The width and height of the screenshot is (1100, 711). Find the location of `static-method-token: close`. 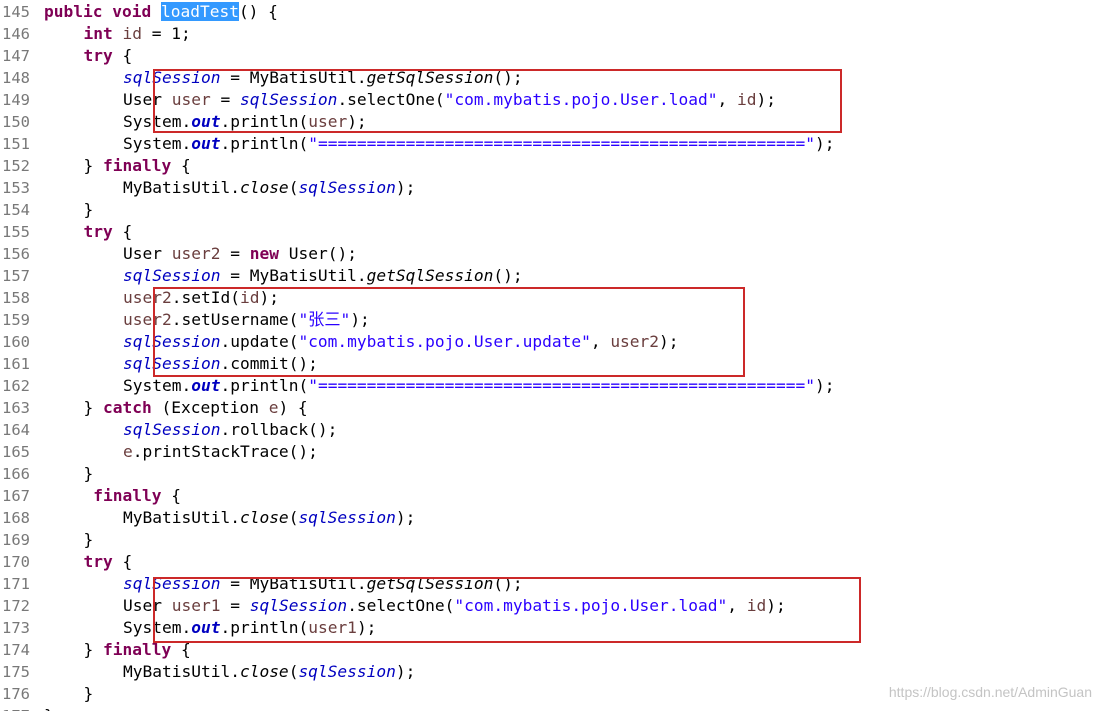

static-method-token: close is located at coordinates (264, 671).